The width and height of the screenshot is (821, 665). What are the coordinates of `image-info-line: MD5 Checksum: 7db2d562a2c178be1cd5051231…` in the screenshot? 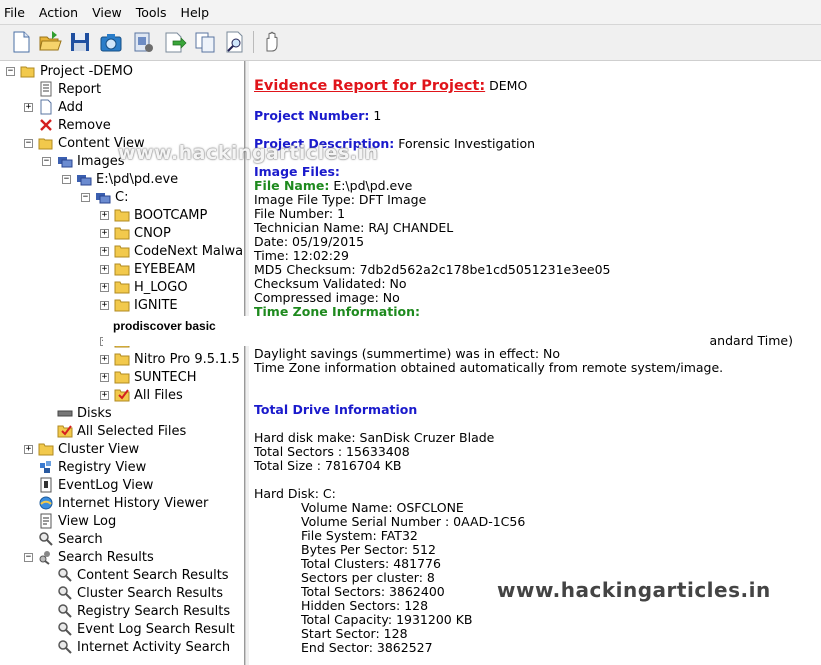 It's located at (432, 269).